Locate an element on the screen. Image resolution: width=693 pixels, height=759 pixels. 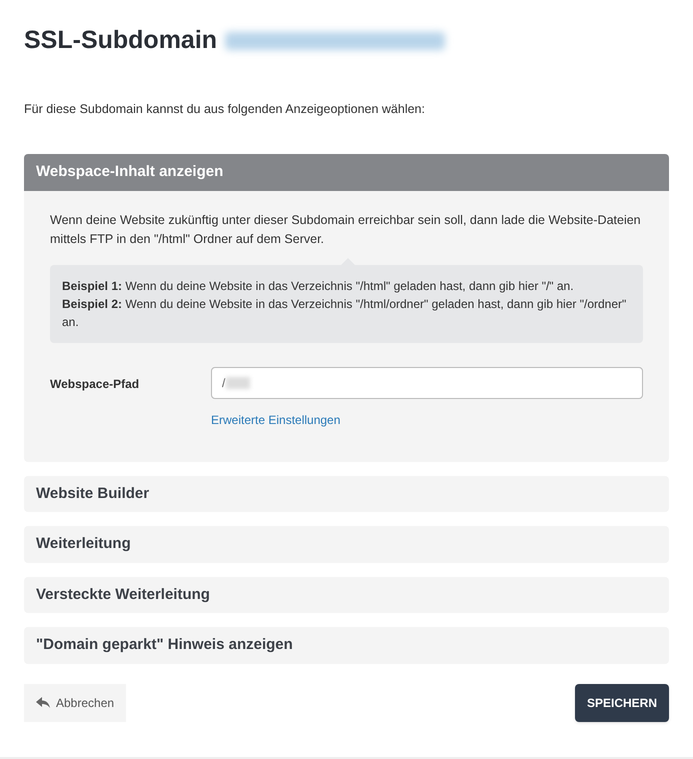
example-text: Beispiel 1: Wenn du deine Website in das Verzeichnis "/html" geladen hast, dann gib hier "/" an. is located at coordinates (318, 286).